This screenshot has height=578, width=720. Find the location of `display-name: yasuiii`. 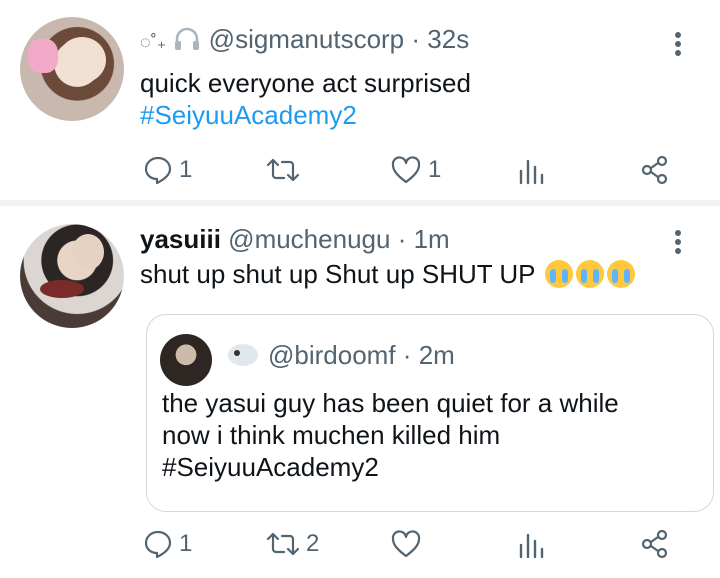

display-name: yasuiii is located at coordinates (180, 239).